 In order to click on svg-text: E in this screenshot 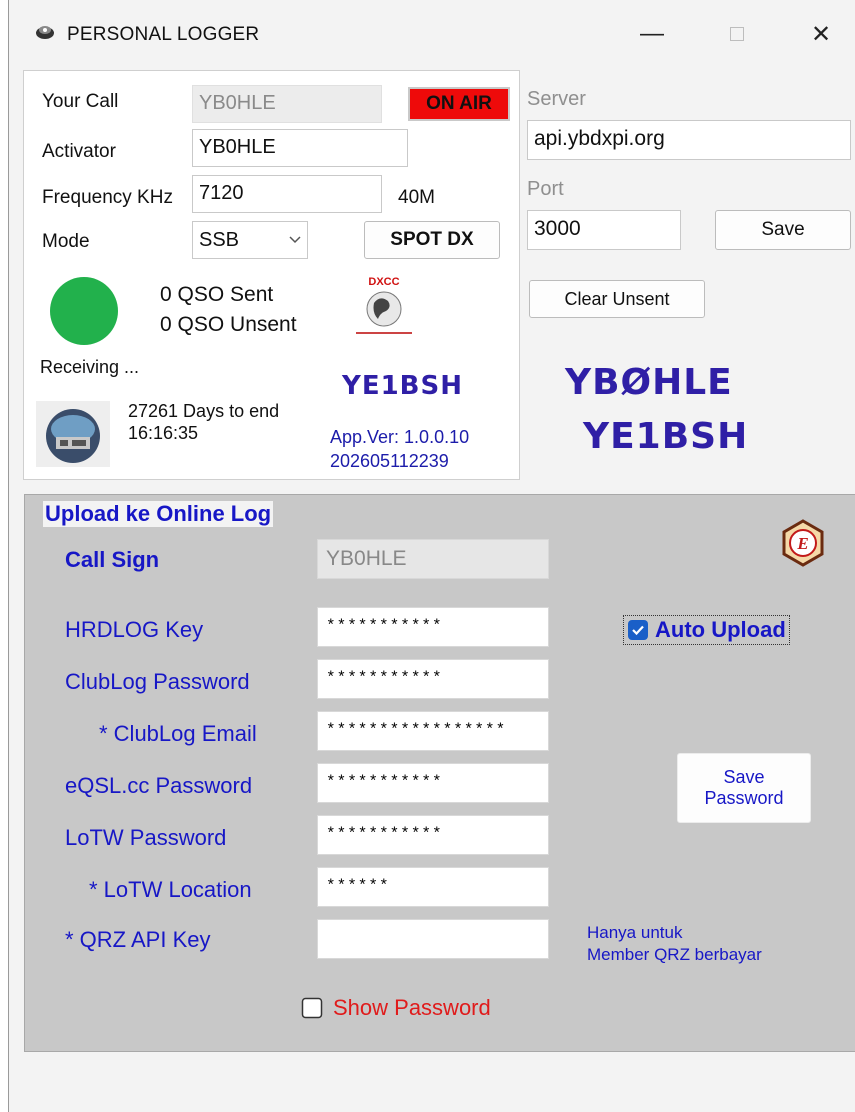, I will do `click(802, 543)`.